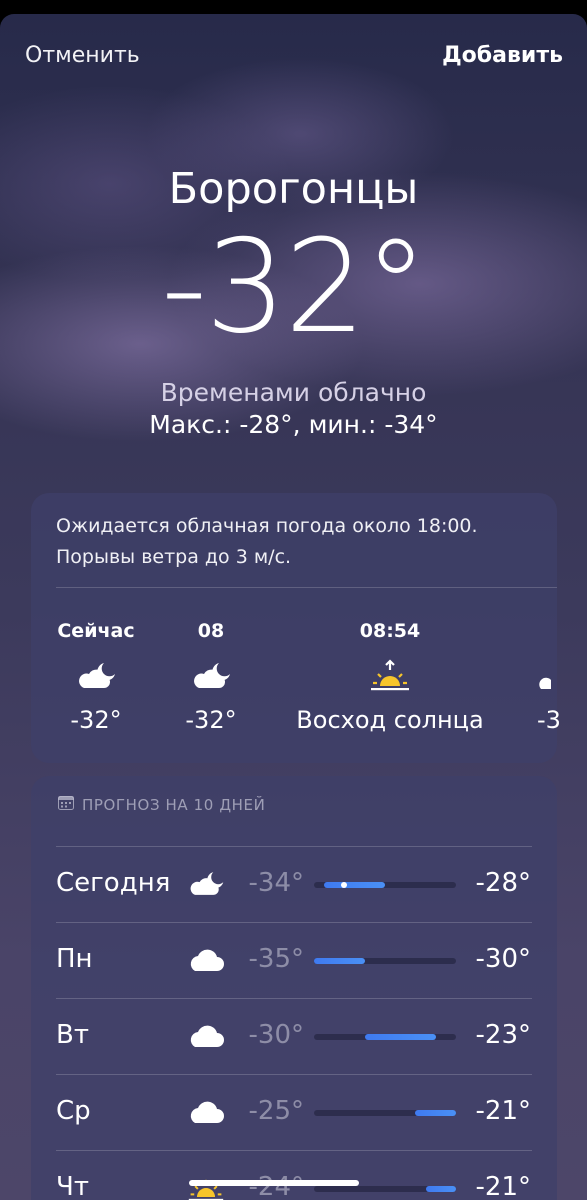 This screenshot has width=587, height=1200. I want to click on hourly-temp: -3, so click(549, 720).